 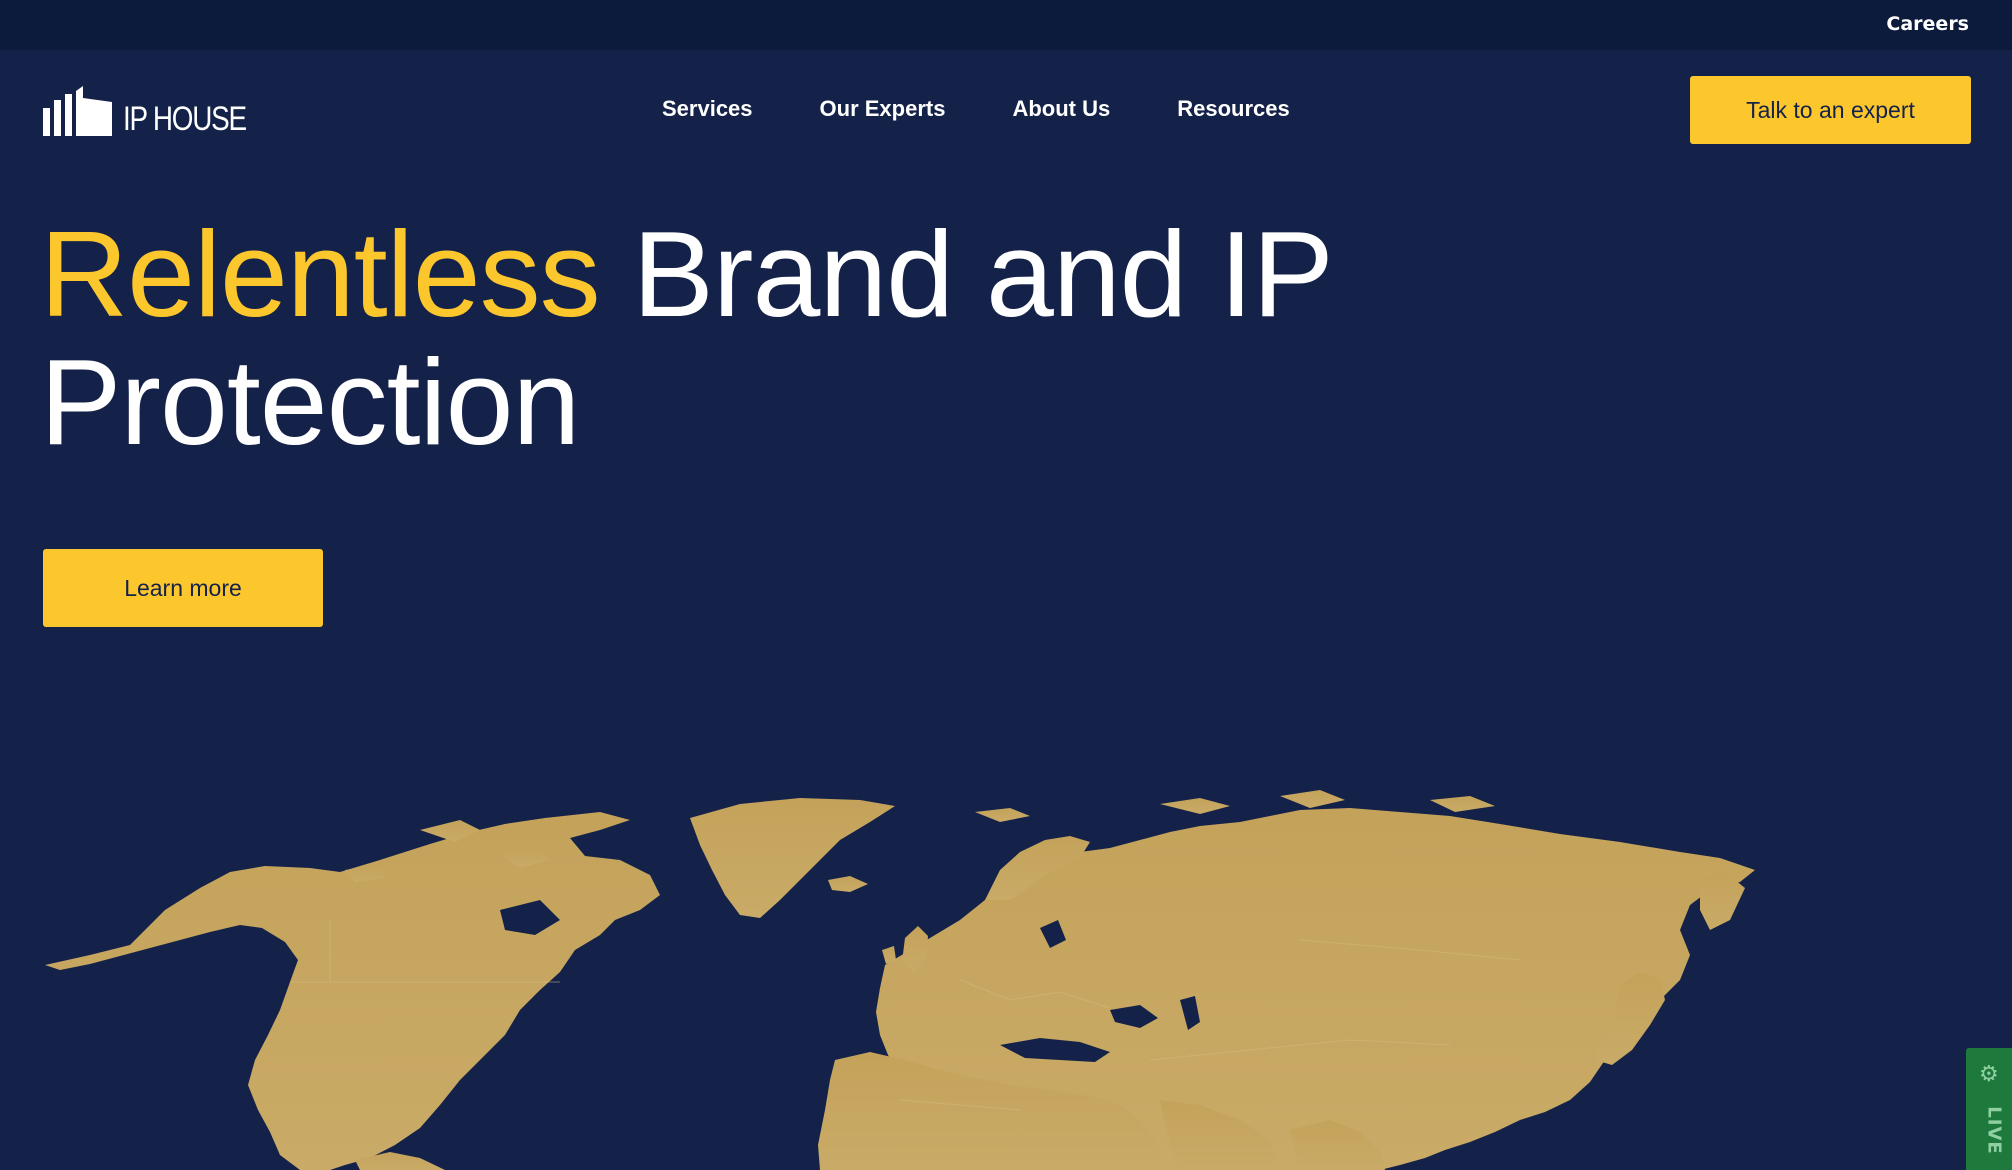 What do you see at coordinates (1994, 1130) in the screenshot?
I see `live-label: LIVE` at bounding box center [1994, 1130].